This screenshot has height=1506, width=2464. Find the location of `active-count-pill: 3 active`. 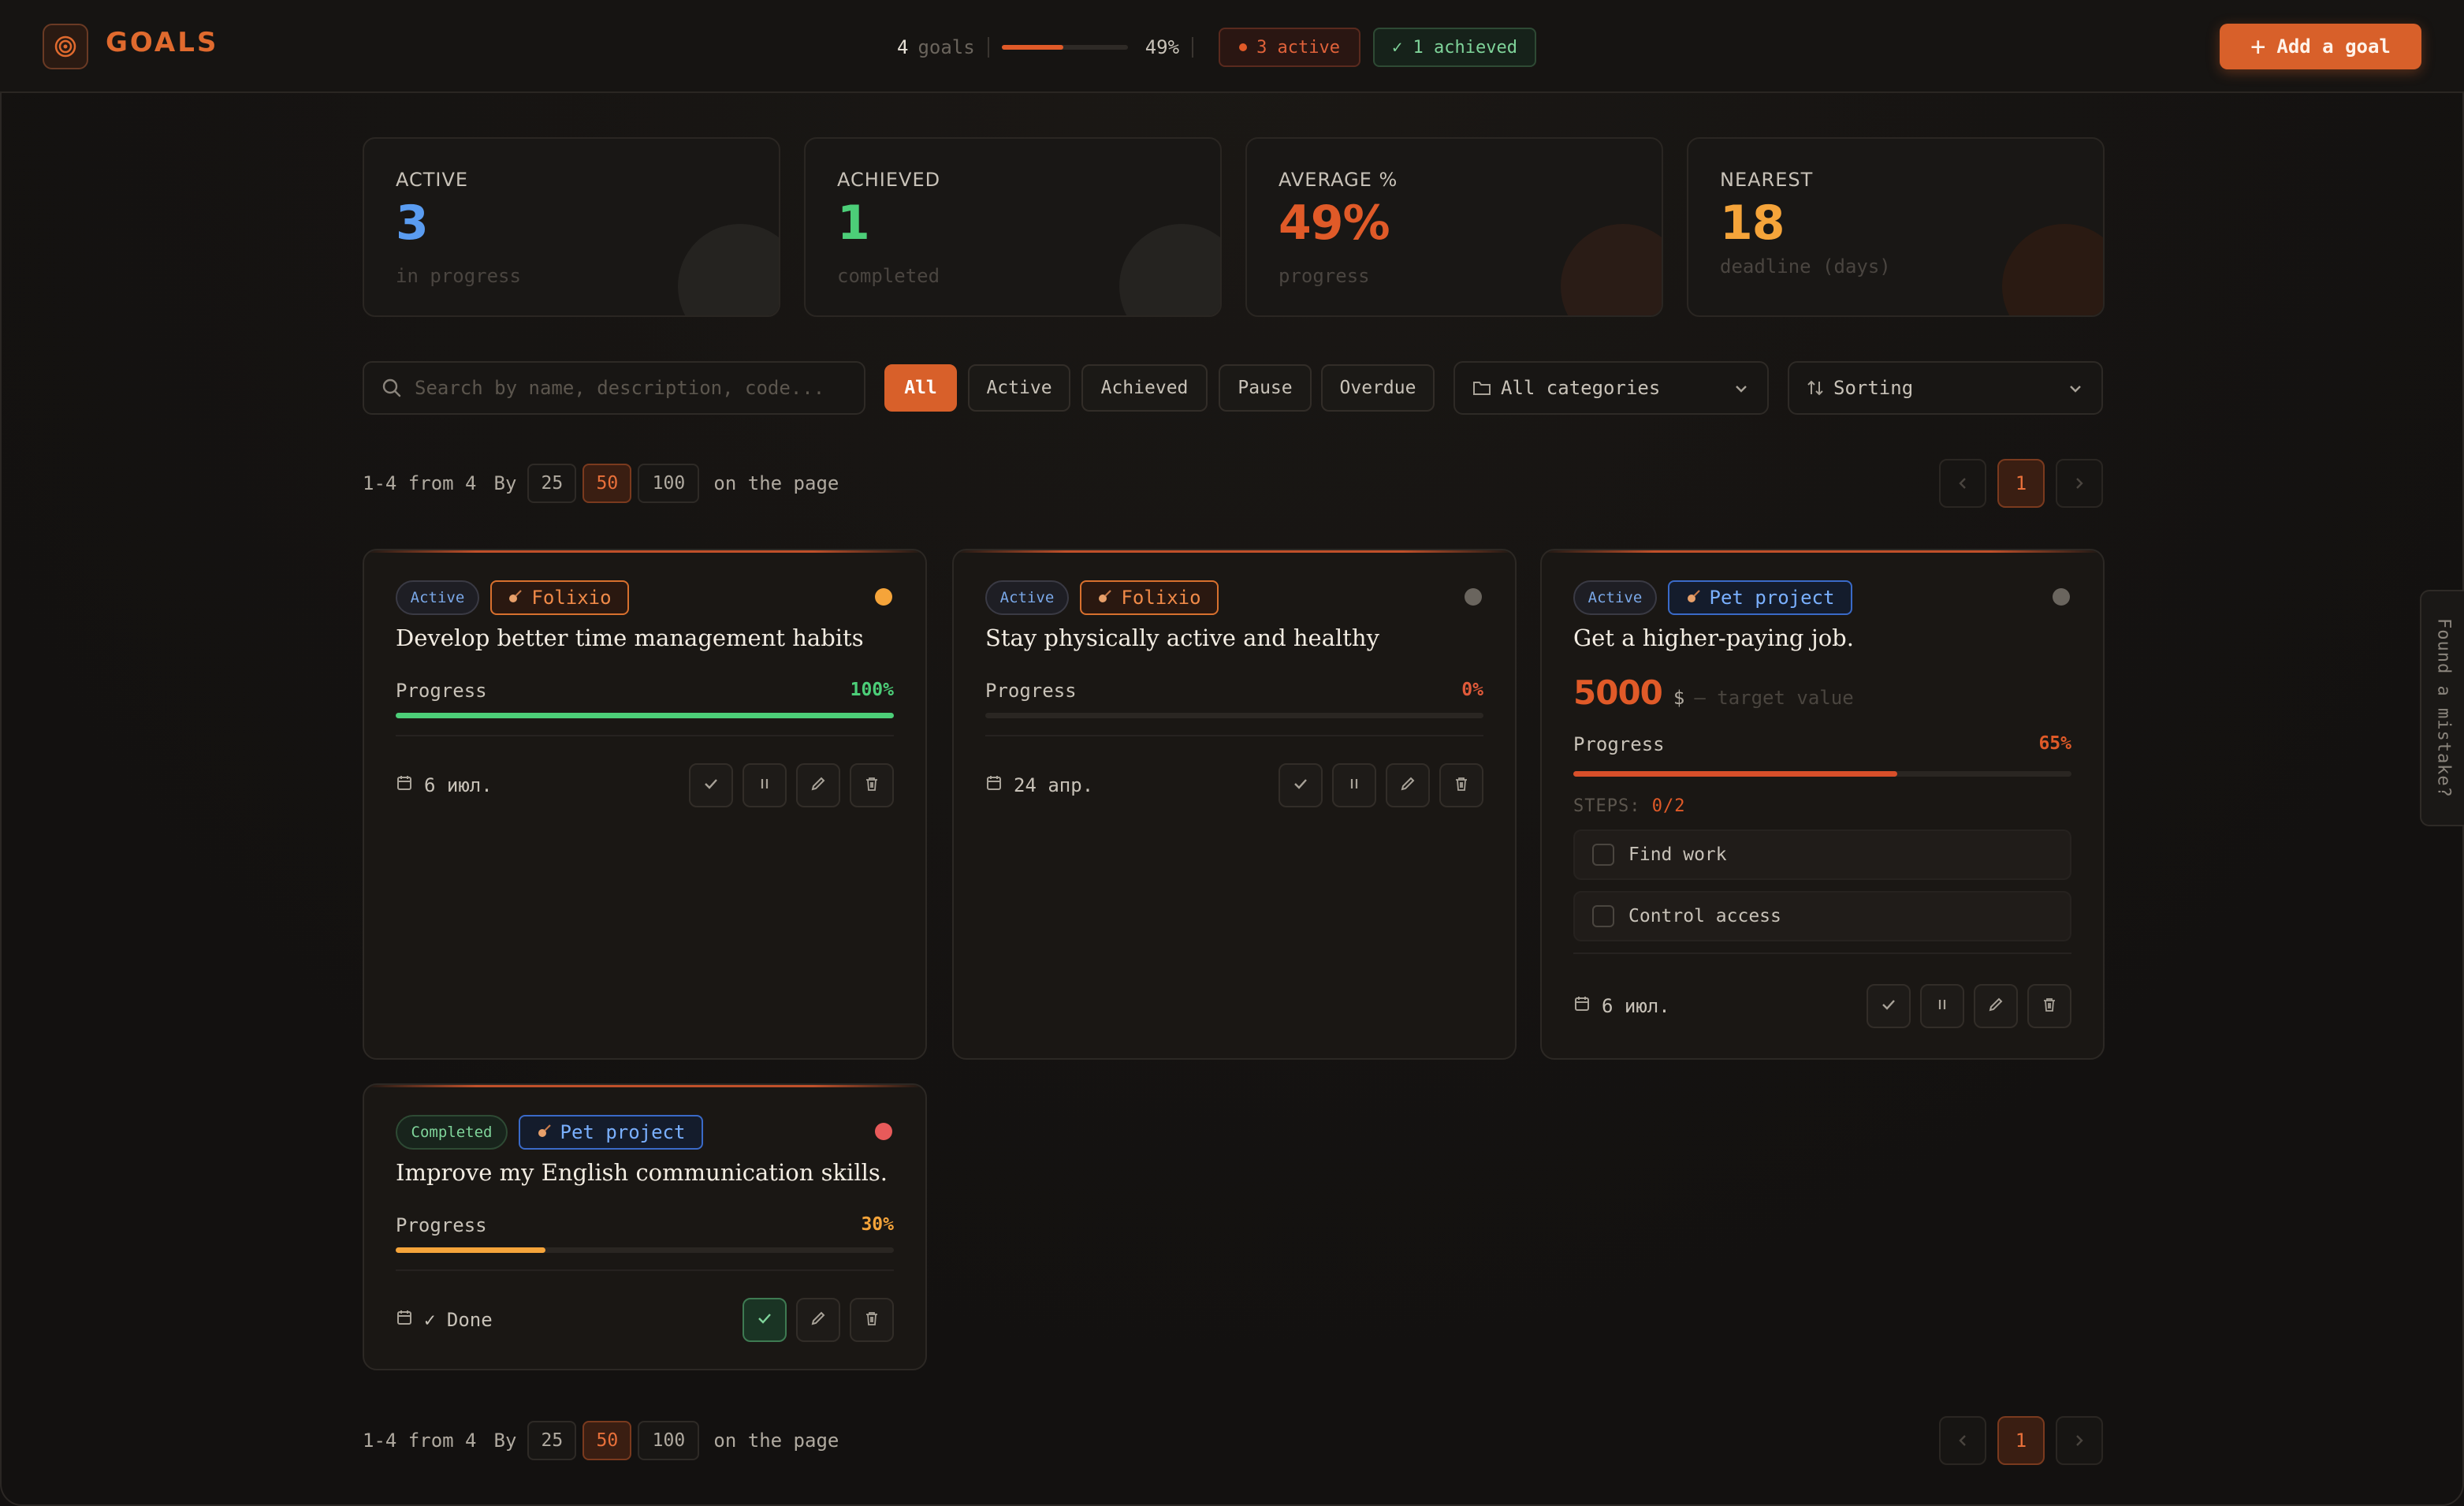

active-count-pill: 3 active is located at coordinates (1290, 47).